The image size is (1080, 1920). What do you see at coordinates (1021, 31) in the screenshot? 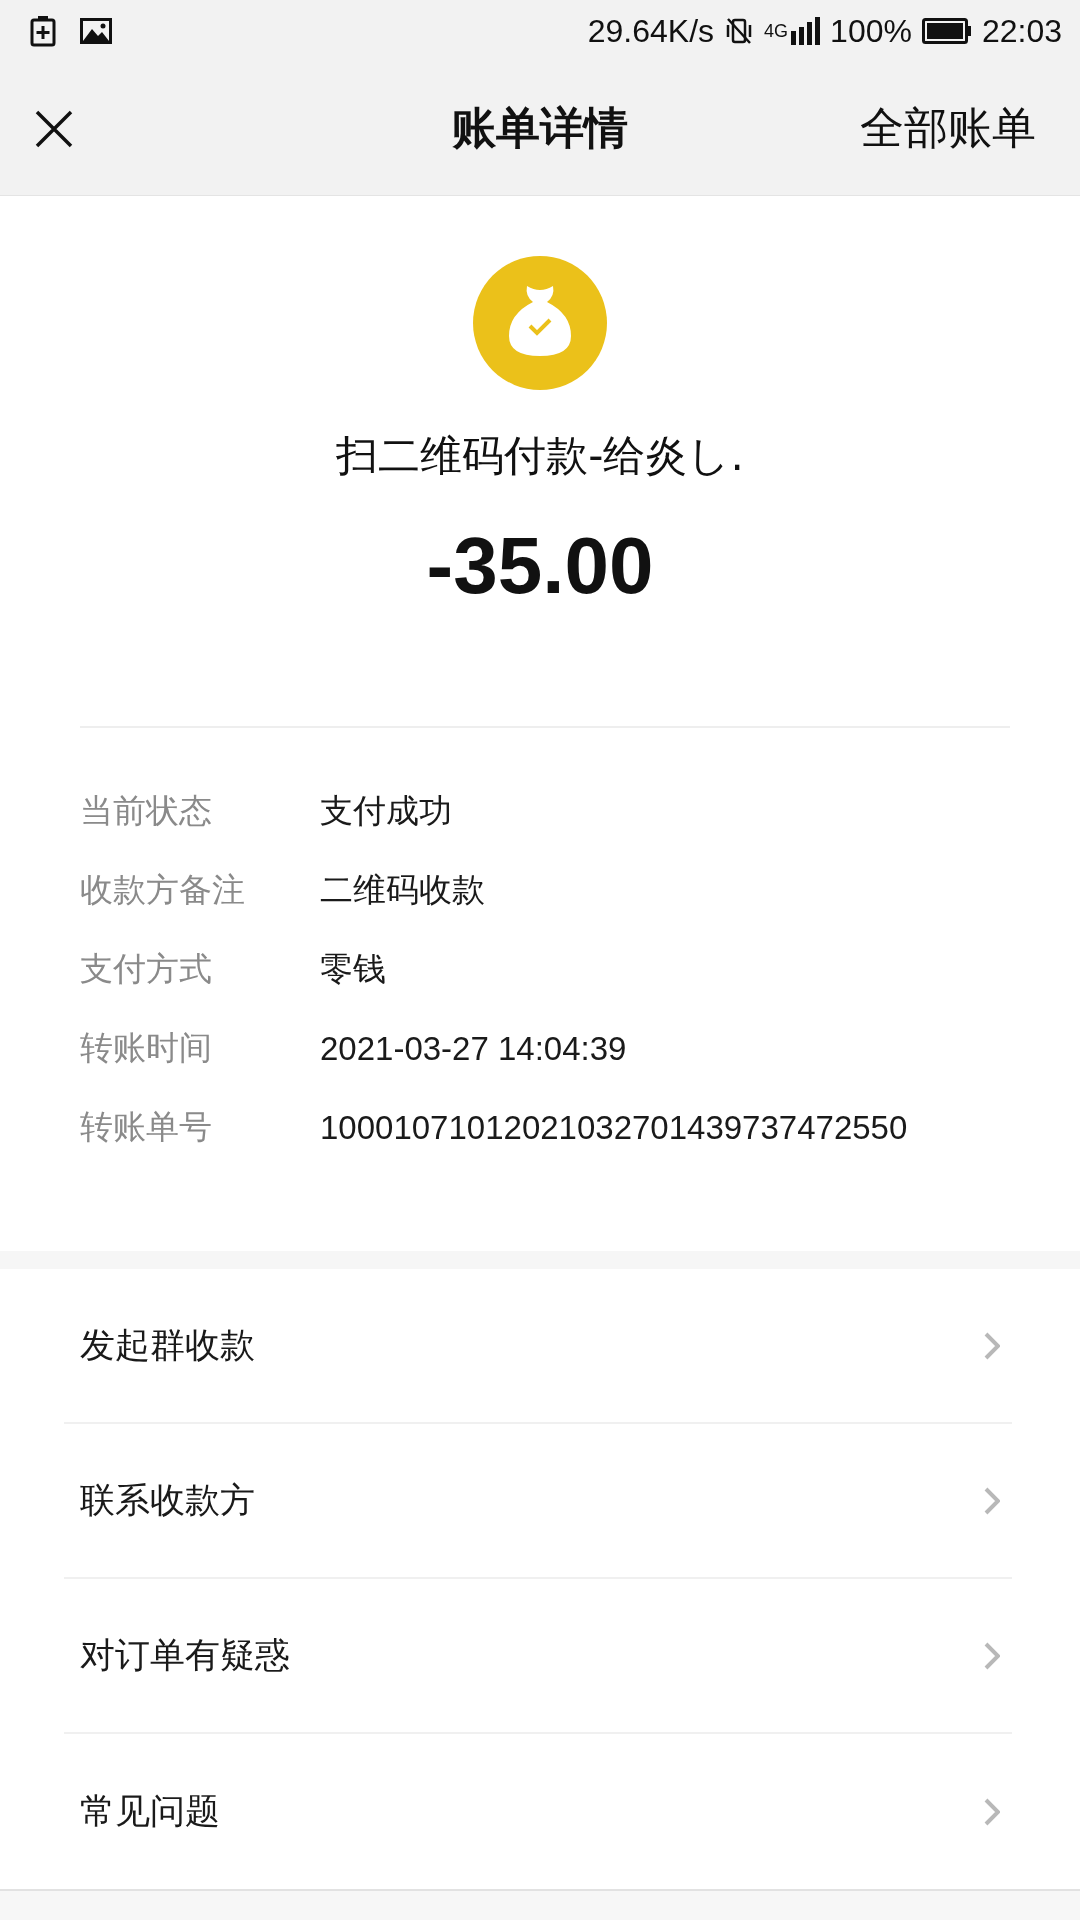
I see `clock: 22:03` at bounding box center [1021, 31].